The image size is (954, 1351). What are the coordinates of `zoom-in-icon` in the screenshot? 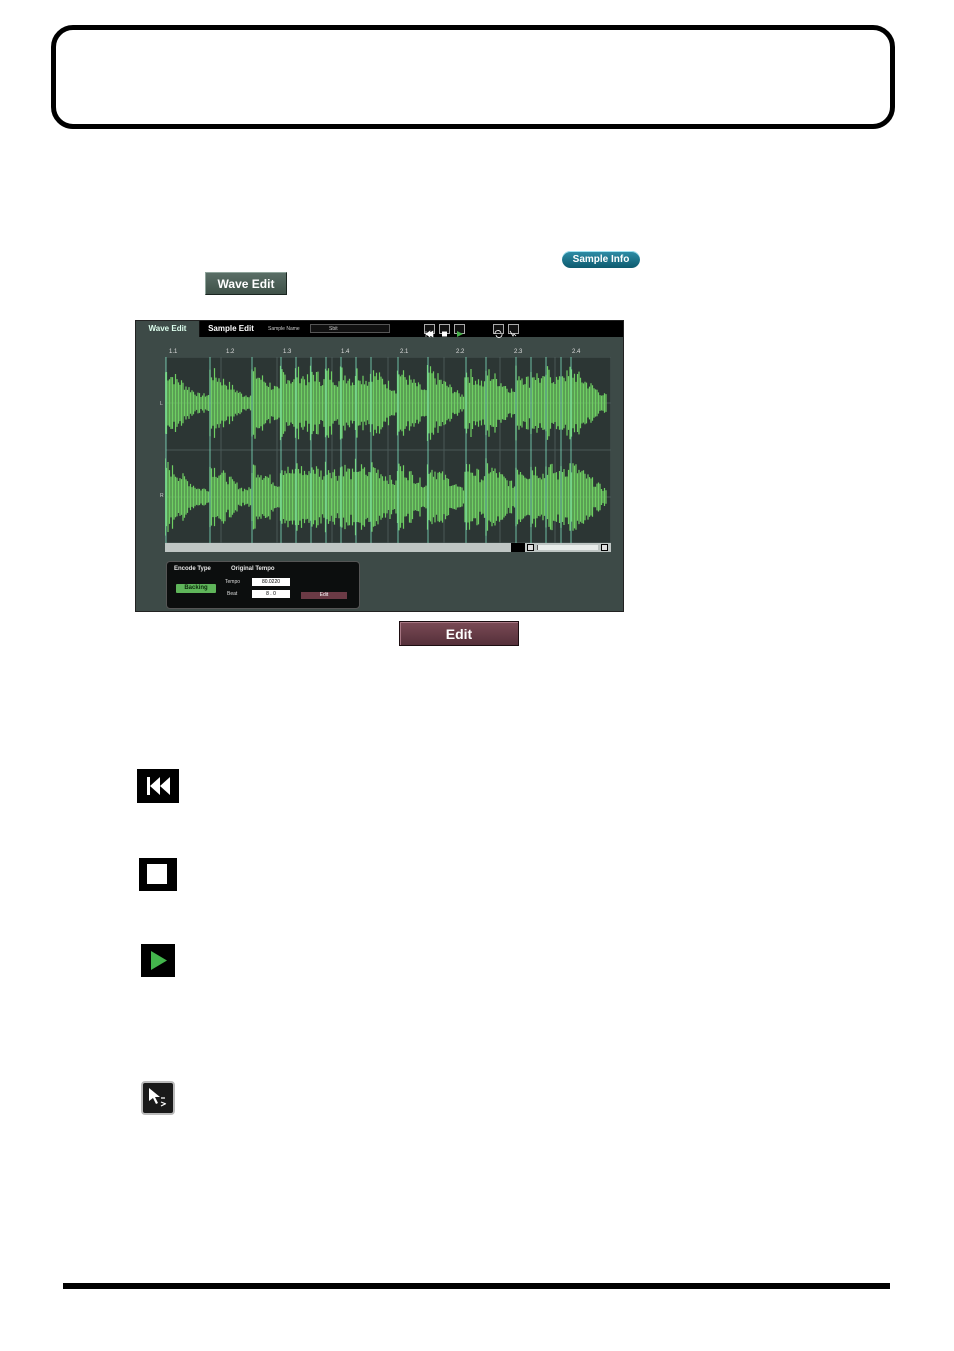 It's located at (604, 547).